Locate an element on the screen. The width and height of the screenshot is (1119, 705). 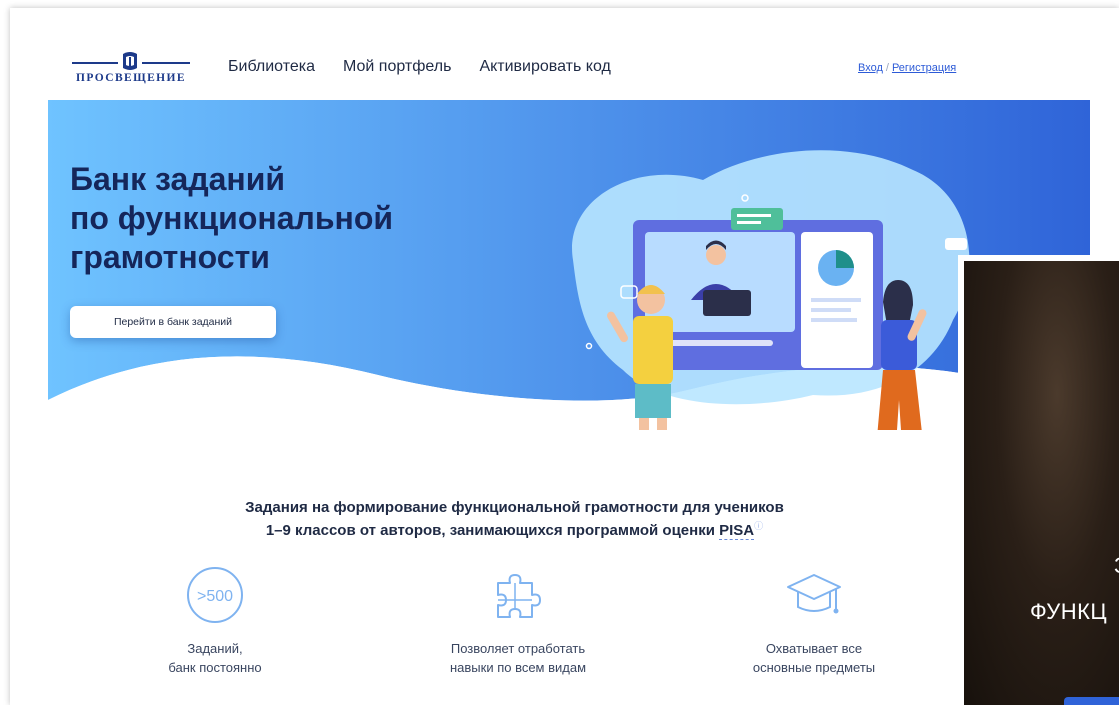
graduation-cap-icon is located at coordinates (814, 594).